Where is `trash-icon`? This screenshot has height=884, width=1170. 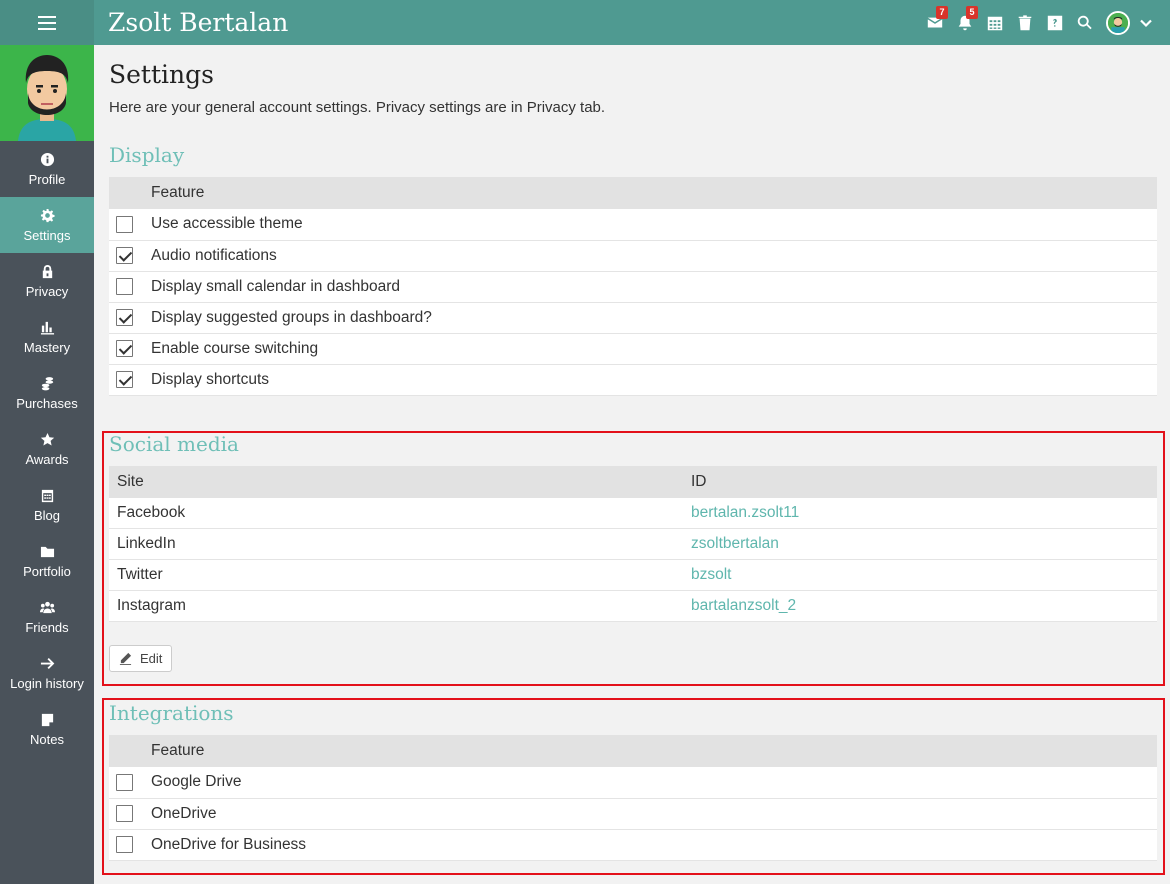
trash-icon is located at coordinates (1025, 22).